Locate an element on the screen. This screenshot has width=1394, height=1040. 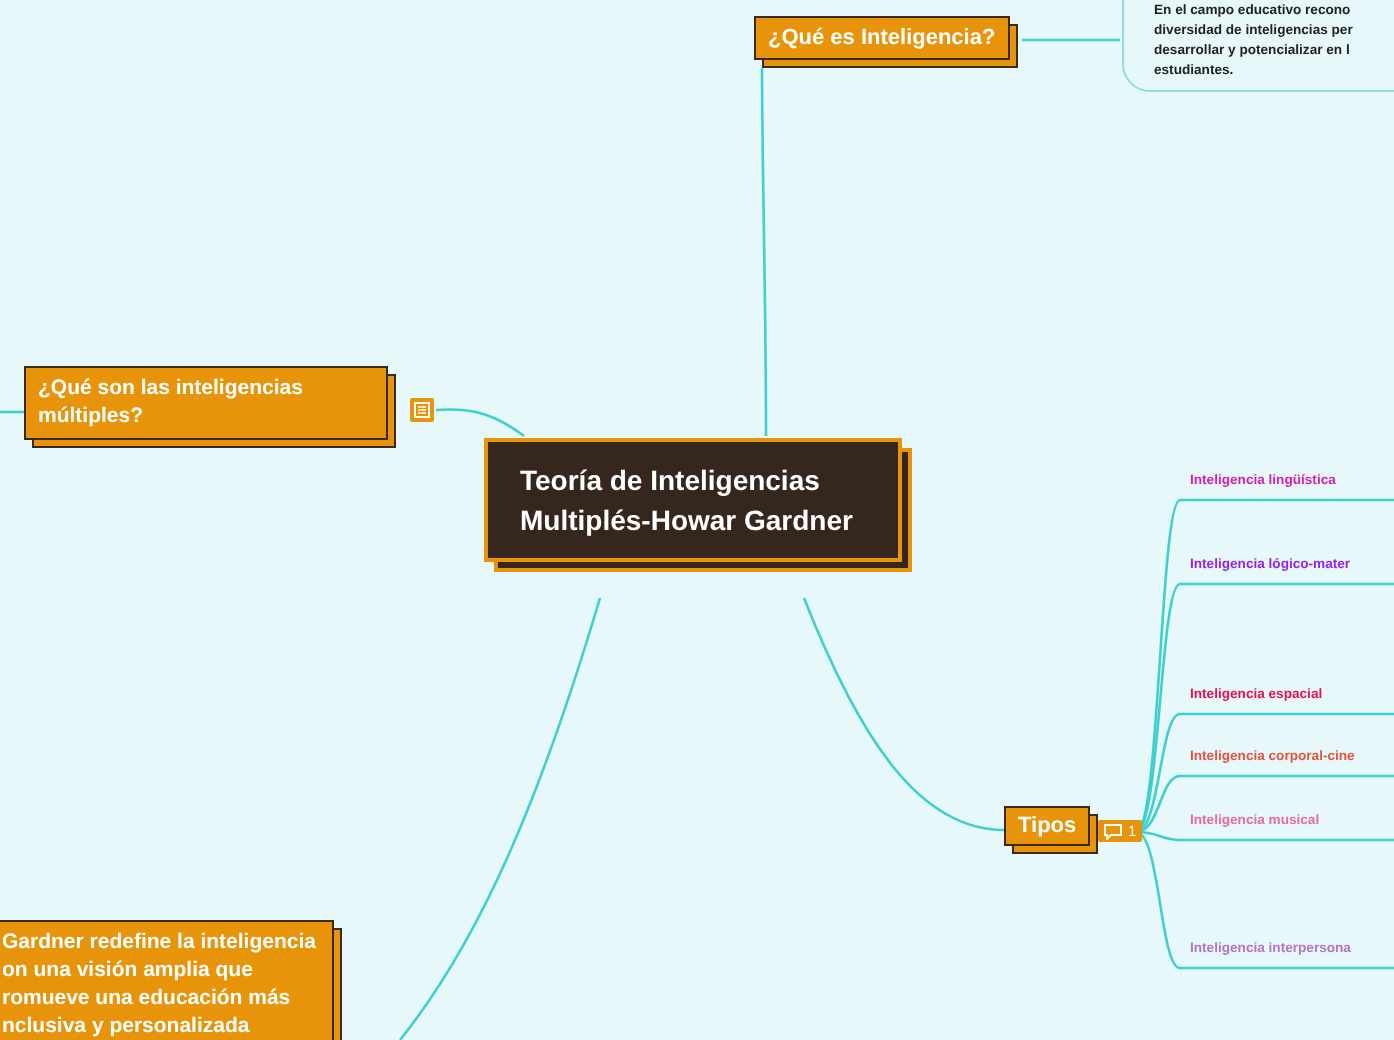
speech-bubble-icon is located at coordinates (1113, 831).